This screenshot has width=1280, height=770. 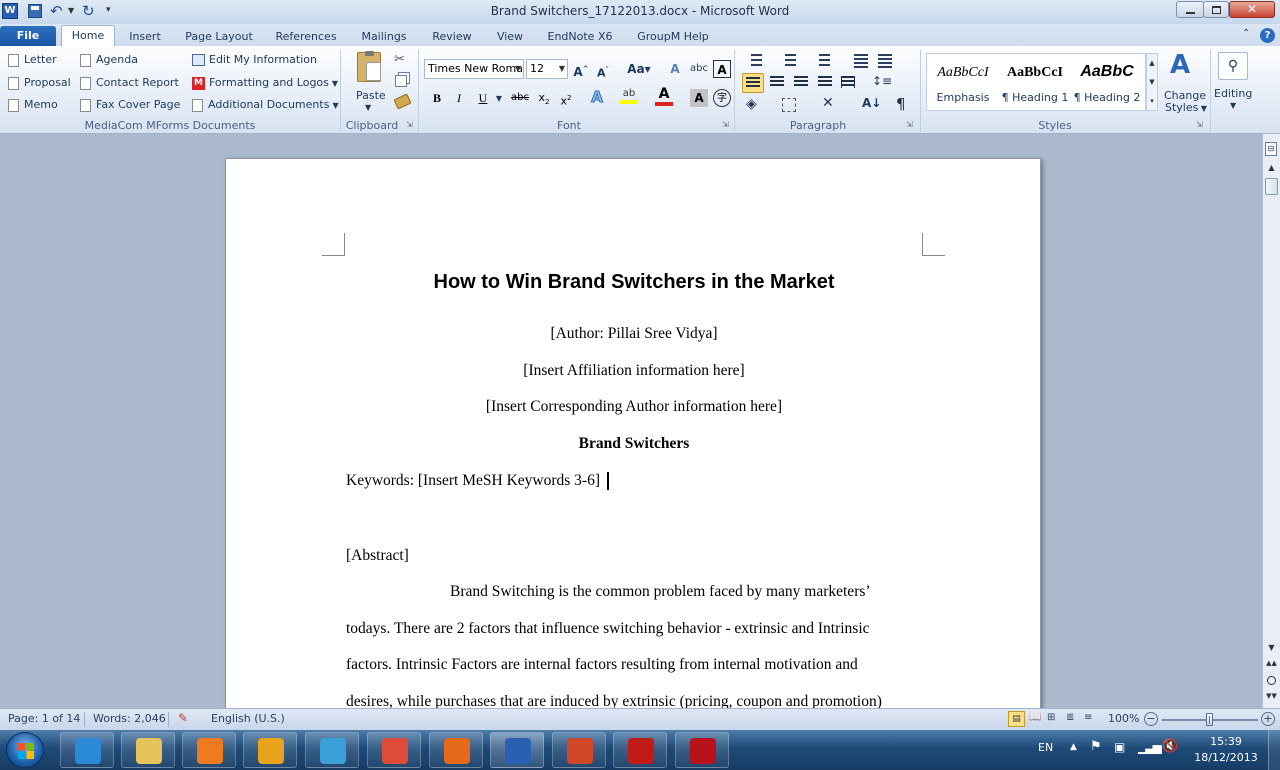 What do you see at coordinates (699, 69) in the screenshot?
I see `phonetic-guide-icon: abc` at bounding box center [699, 69].